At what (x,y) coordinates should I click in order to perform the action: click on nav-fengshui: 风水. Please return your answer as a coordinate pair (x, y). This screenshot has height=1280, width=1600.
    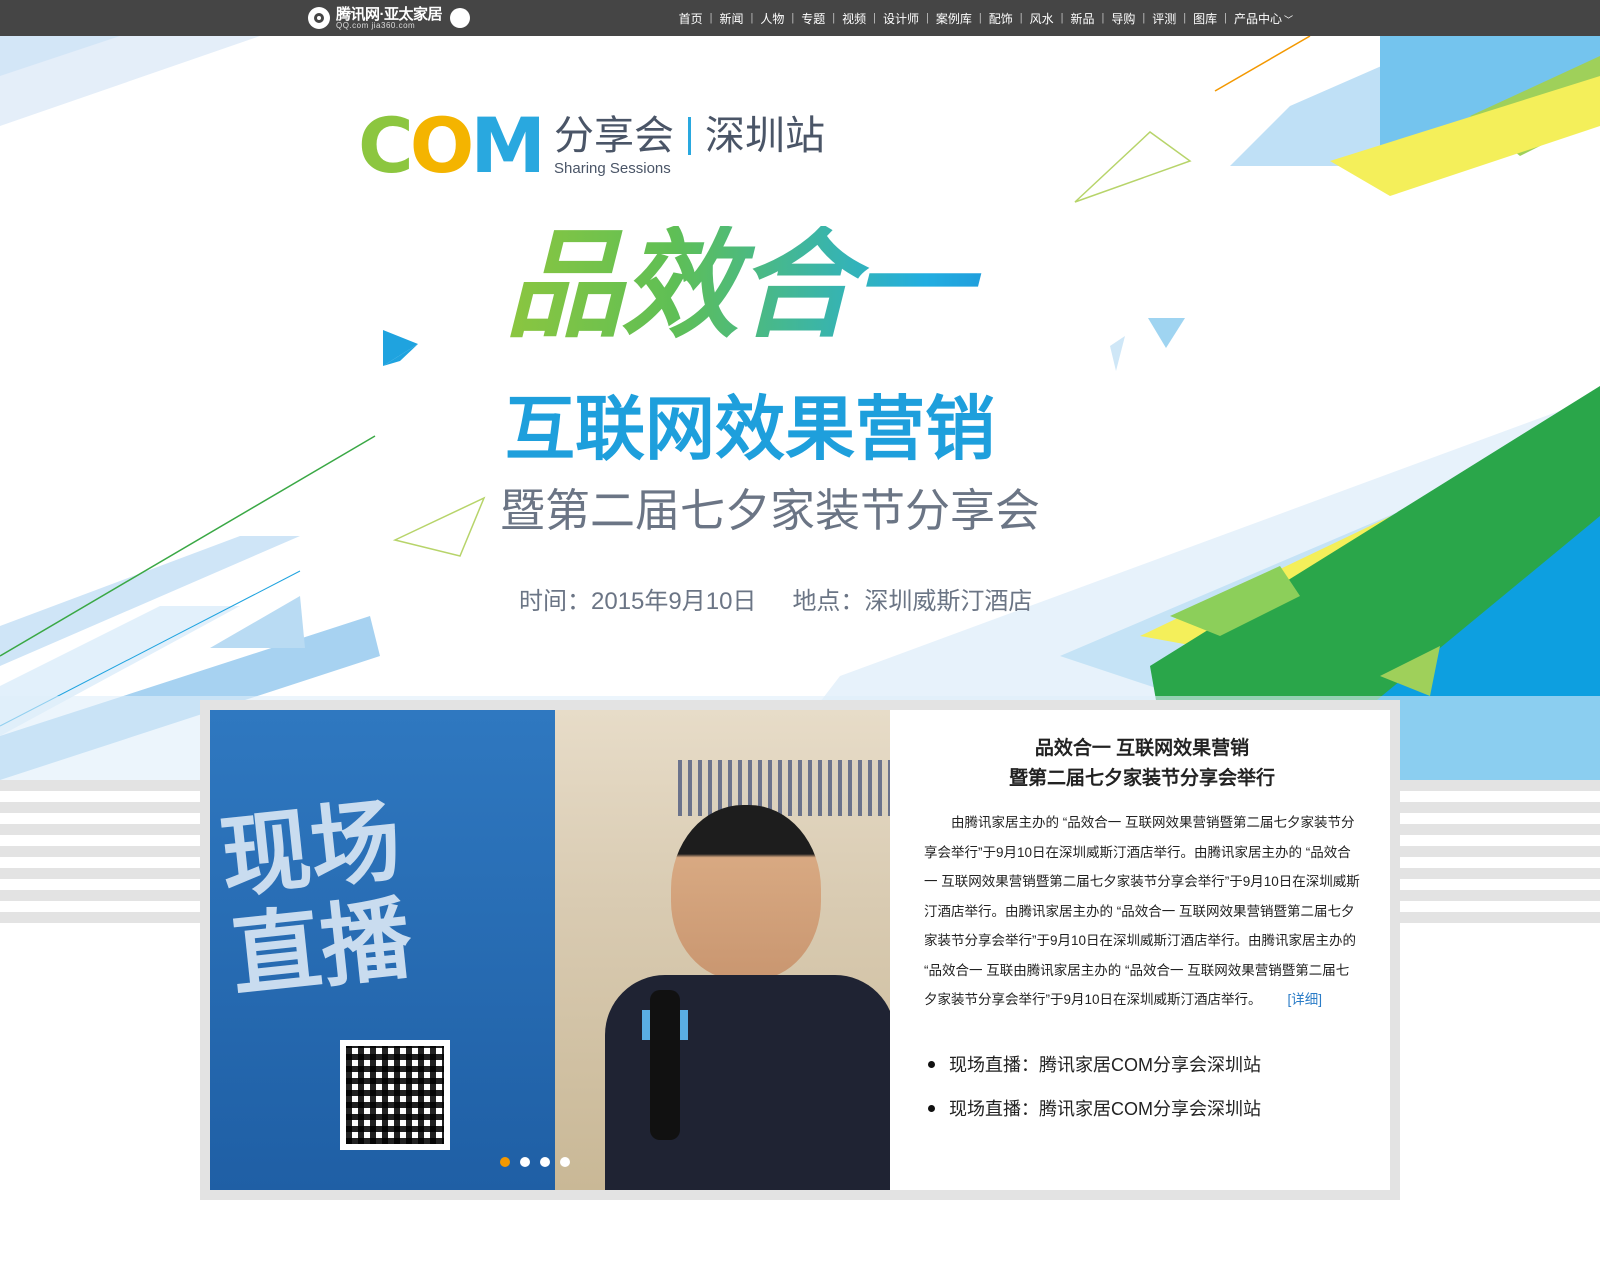
    Looking at the image, I should click on (1042, 18).